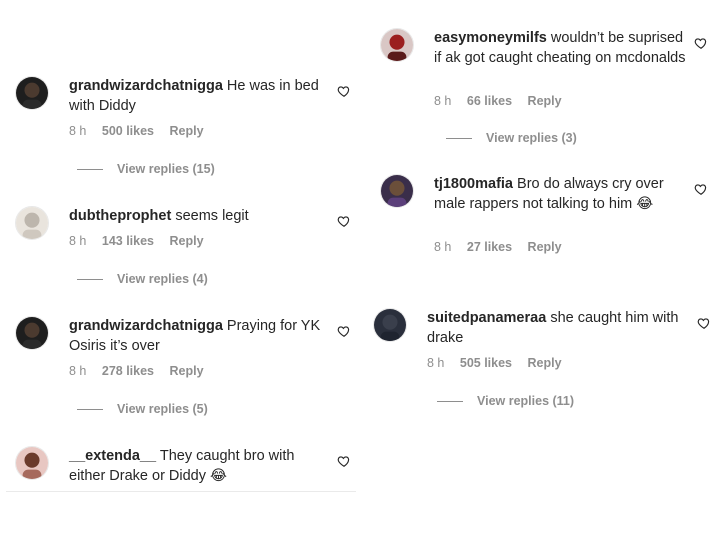 This screenshot has width=720, height=539. Describe the element at coordinates (162, 279) in the screenshot. I see `view-replies-label: View replies (4)` at that location.